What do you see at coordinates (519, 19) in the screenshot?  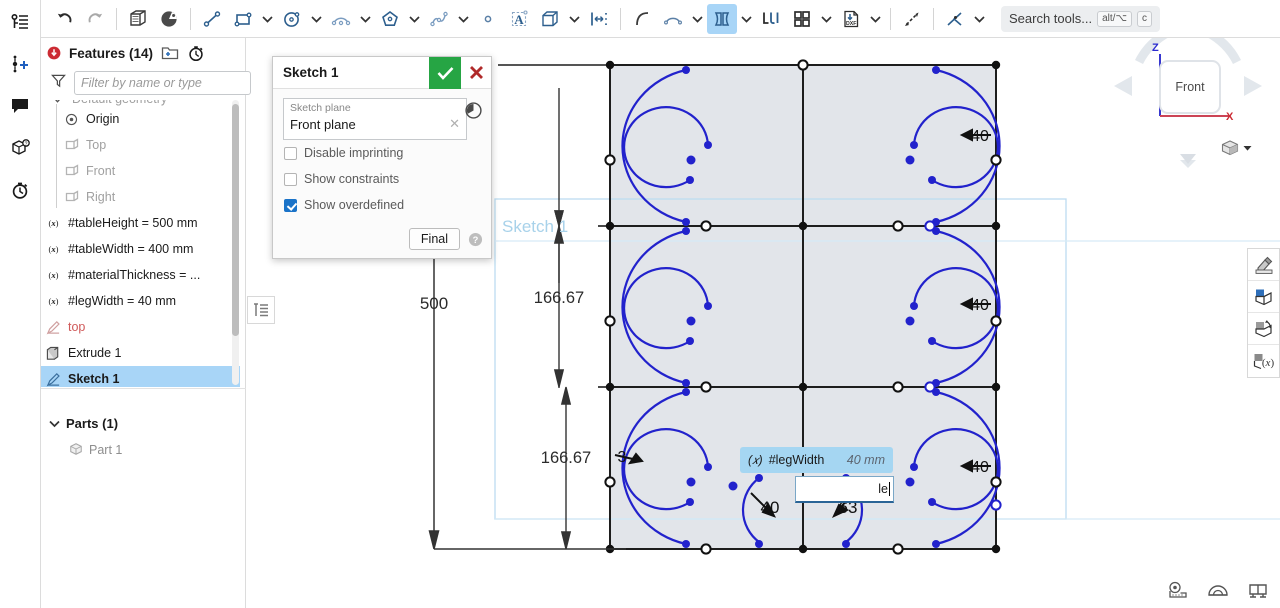 I see `text-tool-button: A` at bounding box center [519, 19].